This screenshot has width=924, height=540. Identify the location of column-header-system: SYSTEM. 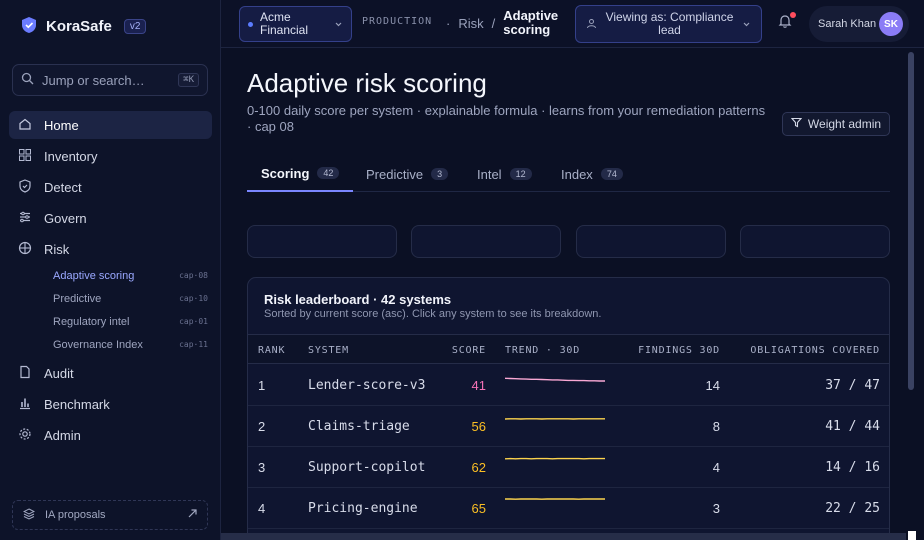
(328, 350).